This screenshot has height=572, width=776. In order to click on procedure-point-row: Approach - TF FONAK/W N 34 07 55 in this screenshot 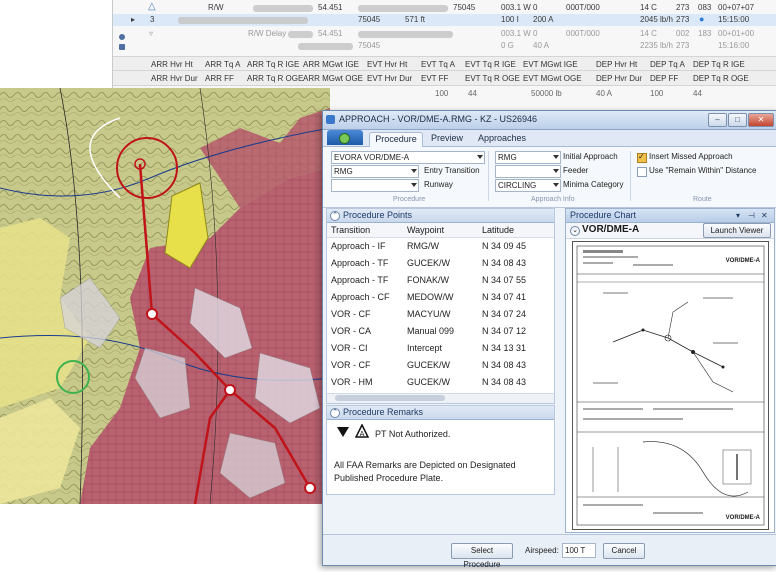, I will do `click(440, 280)`.